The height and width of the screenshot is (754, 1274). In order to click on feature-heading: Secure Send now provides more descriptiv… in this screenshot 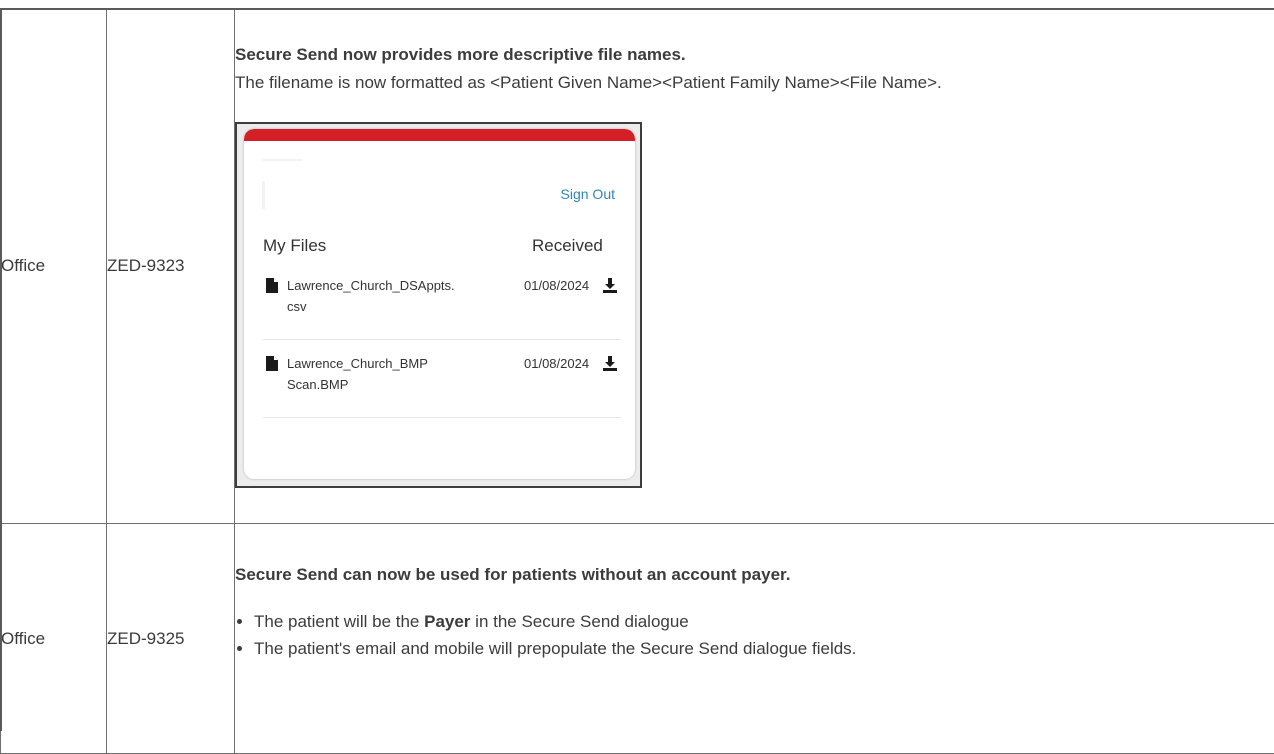, I will do `click(754, 55)`.